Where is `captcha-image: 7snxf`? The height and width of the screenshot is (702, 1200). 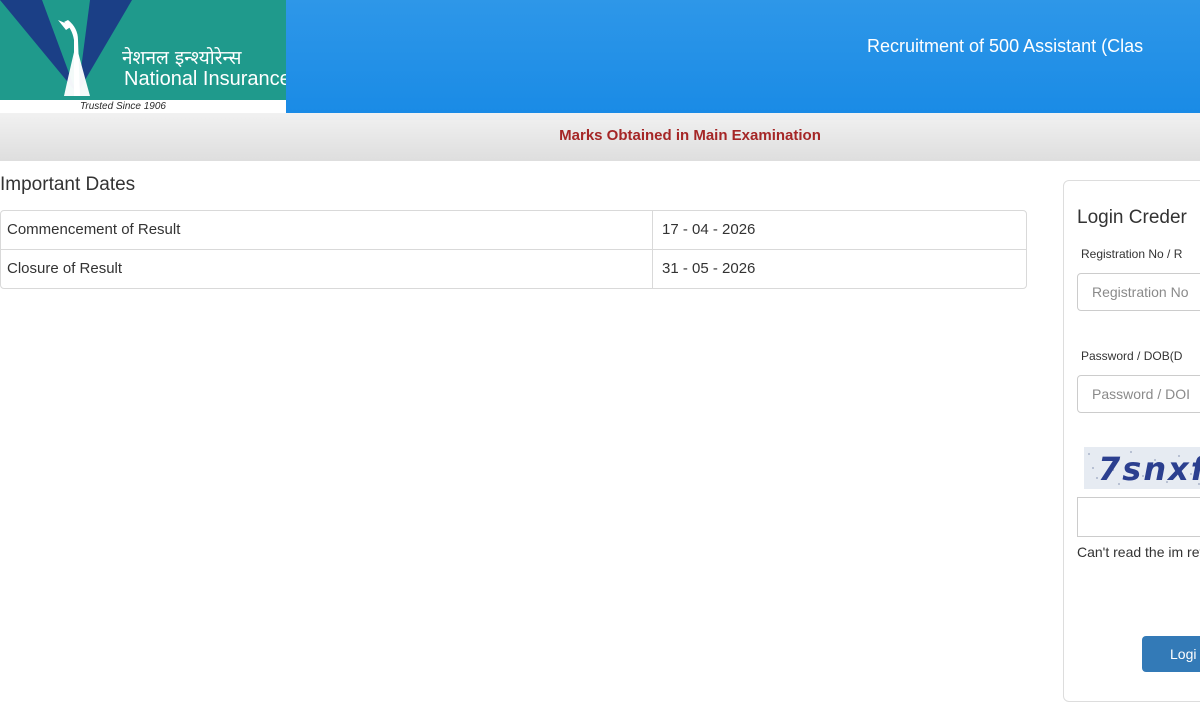
captcha-image: 7snxf is located at coordinates (1142, 468).